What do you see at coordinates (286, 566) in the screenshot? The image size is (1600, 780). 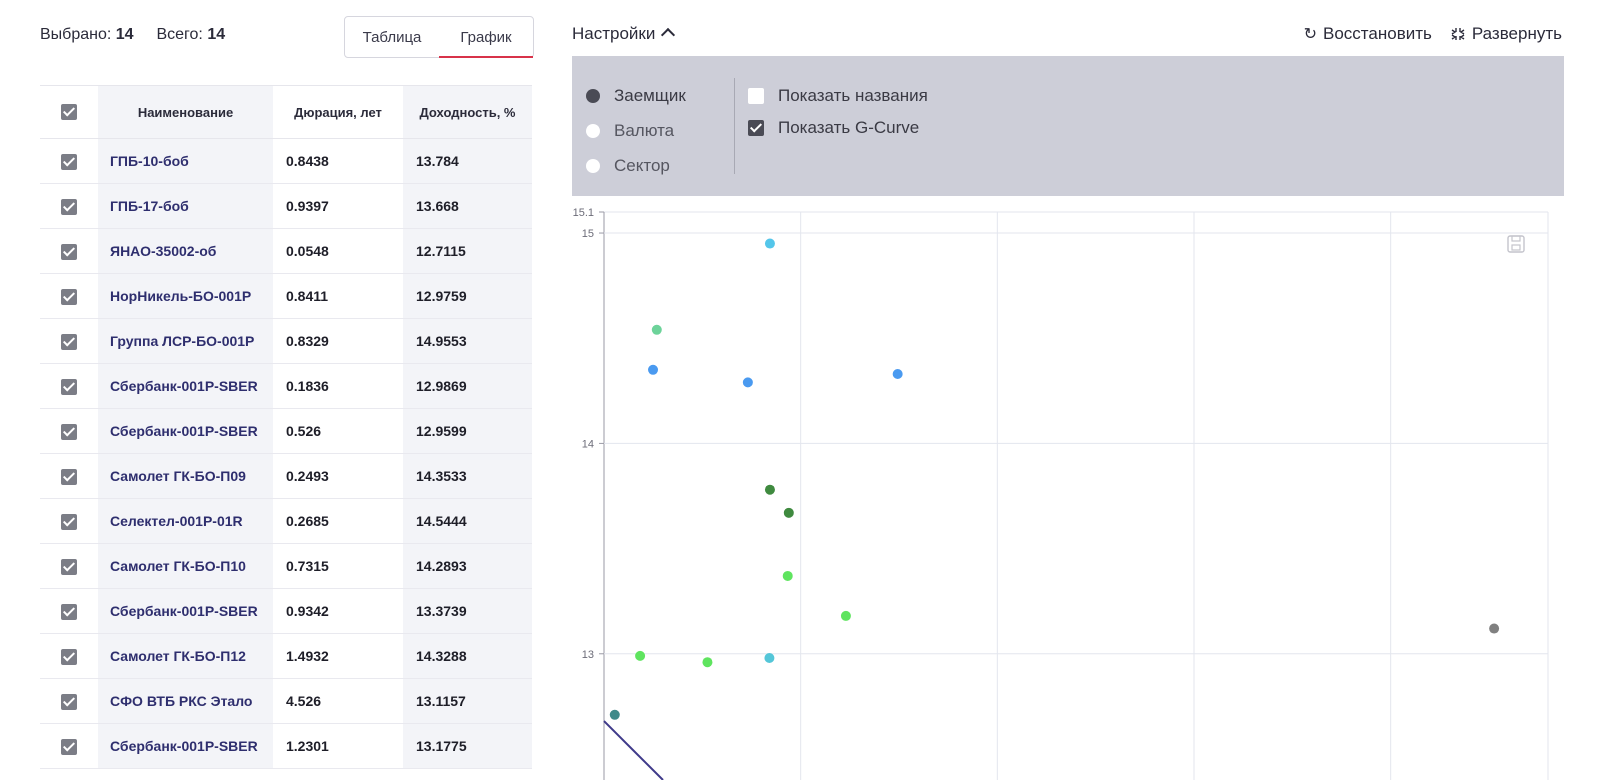 I see `table-row: Самолет ГК-БО-П10 0.7315 14.2893` at bounding box center [286, 566].